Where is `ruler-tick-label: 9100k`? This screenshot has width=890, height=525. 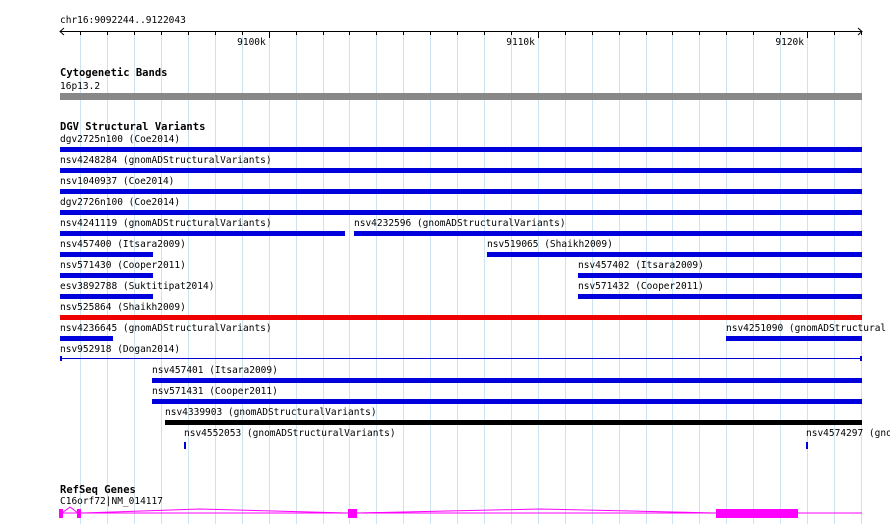 ruler-tick-label: 9100k is located at coordinates (251, 42).